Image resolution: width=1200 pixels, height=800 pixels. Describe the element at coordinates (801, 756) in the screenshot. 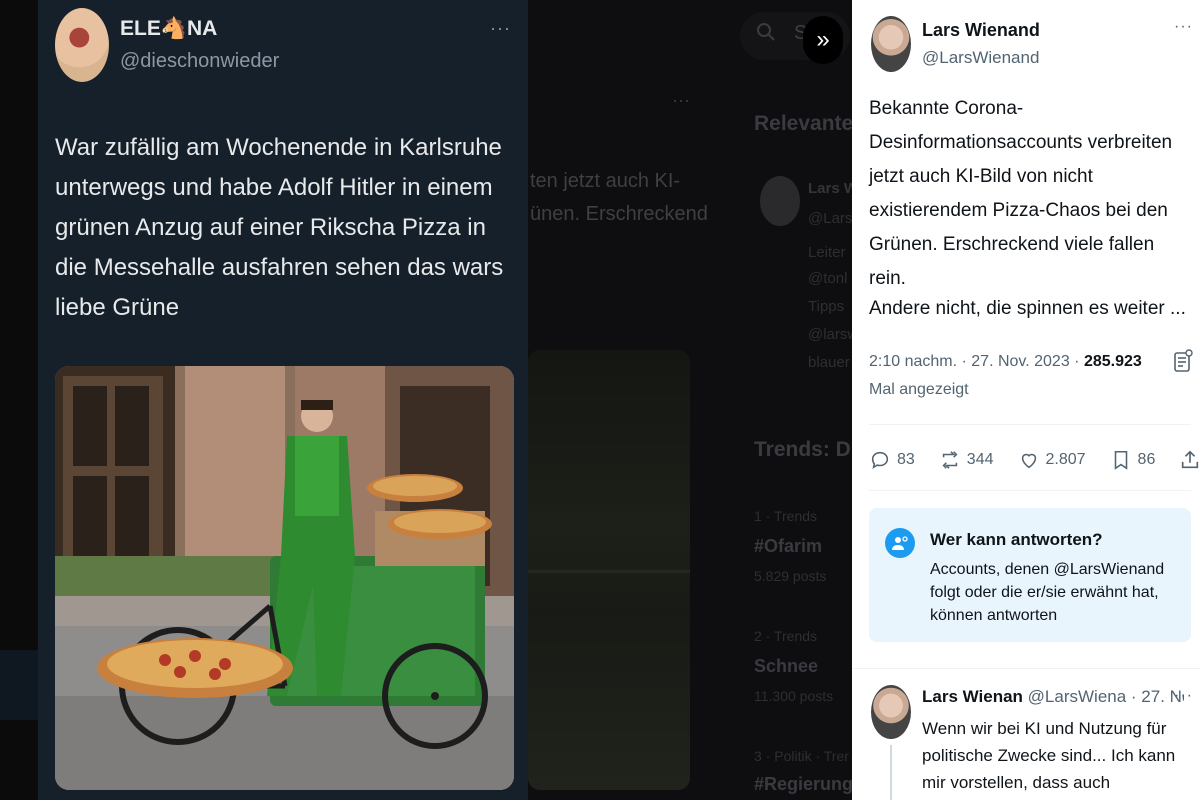

I see `trend-category: 3 · Politik · Trer` at that location.